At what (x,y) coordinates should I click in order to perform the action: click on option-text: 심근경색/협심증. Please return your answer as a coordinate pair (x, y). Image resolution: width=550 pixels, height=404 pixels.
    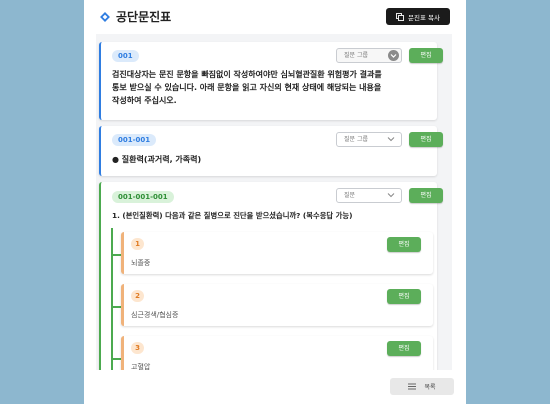
    Looking at the image, I should click on (155, 315).